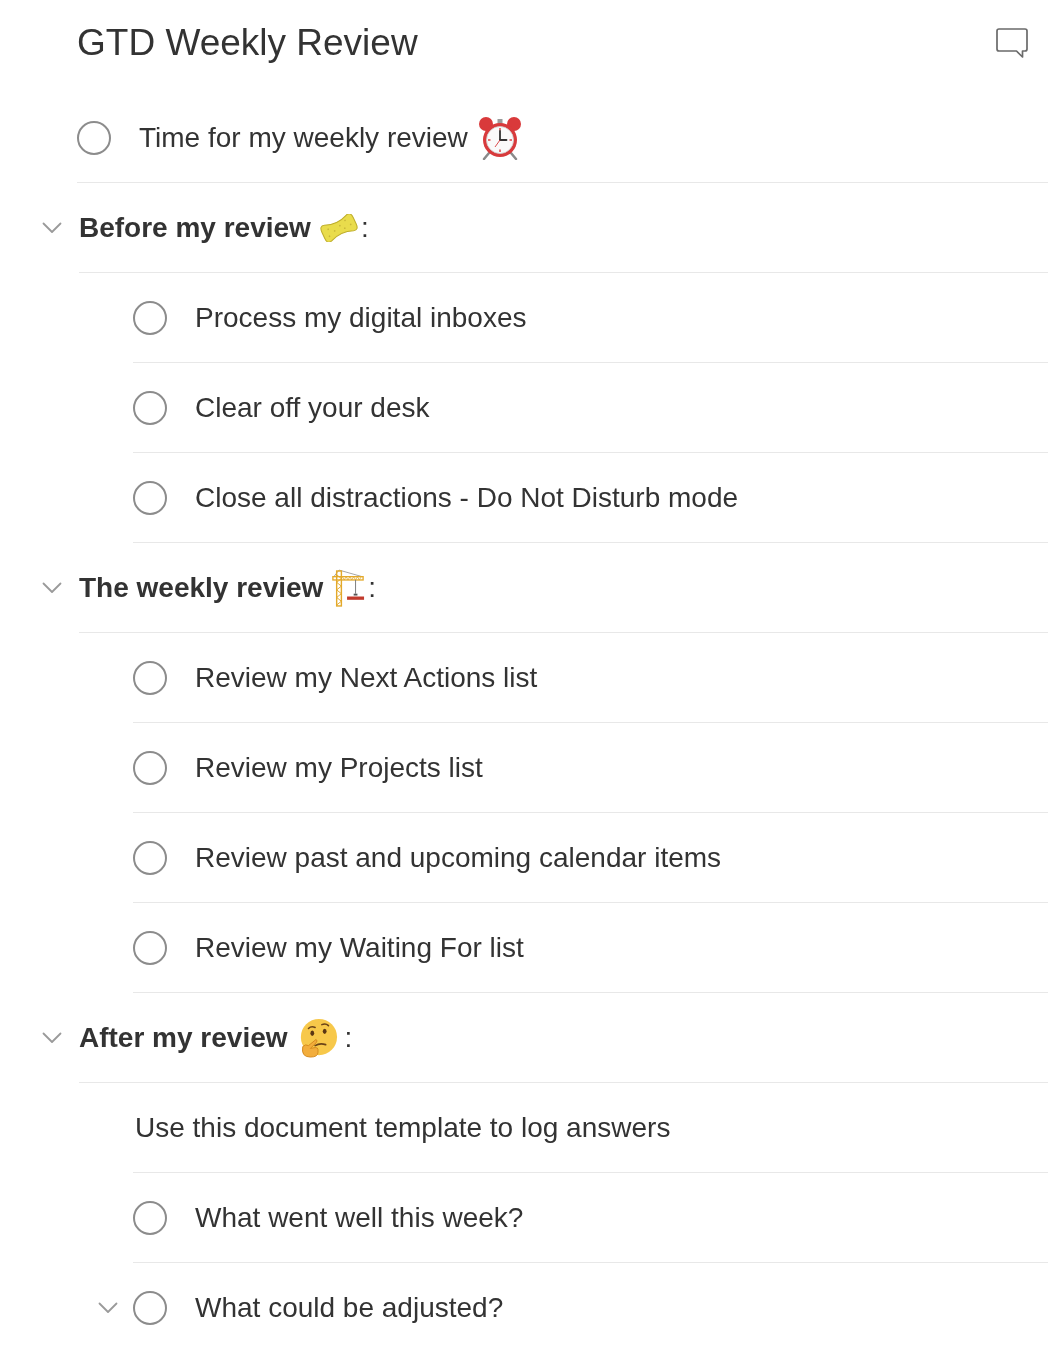 The image size is (1048, 1350). What do you see at coordinates (201, 587) in the screenshot?
I see `section-title: The weekly review` at bounding box center [201, 587].